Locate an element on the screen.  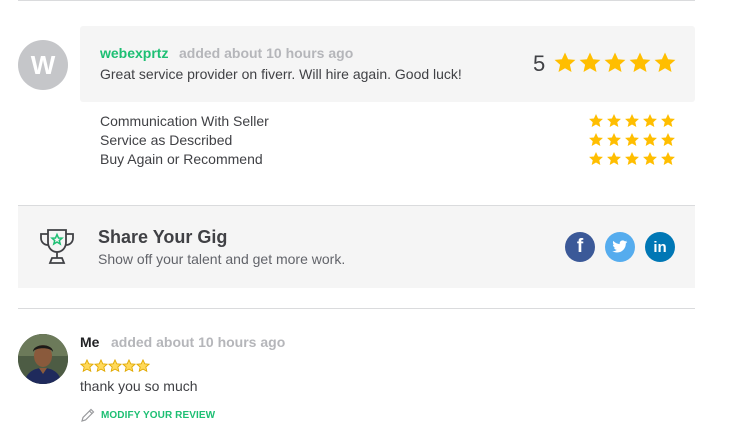
my-username: Me is located at coordinates (90, 342).